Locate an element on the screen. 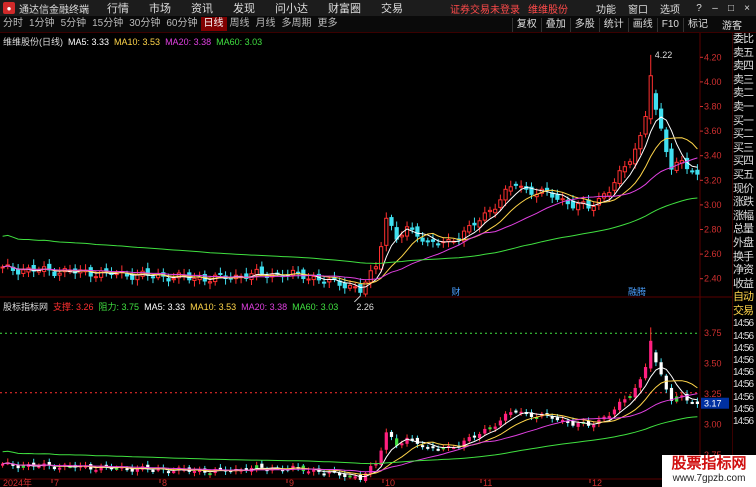 This screenshot has height=487, width=756. period-multi: 多周期 is located at coordinates (297, 24).